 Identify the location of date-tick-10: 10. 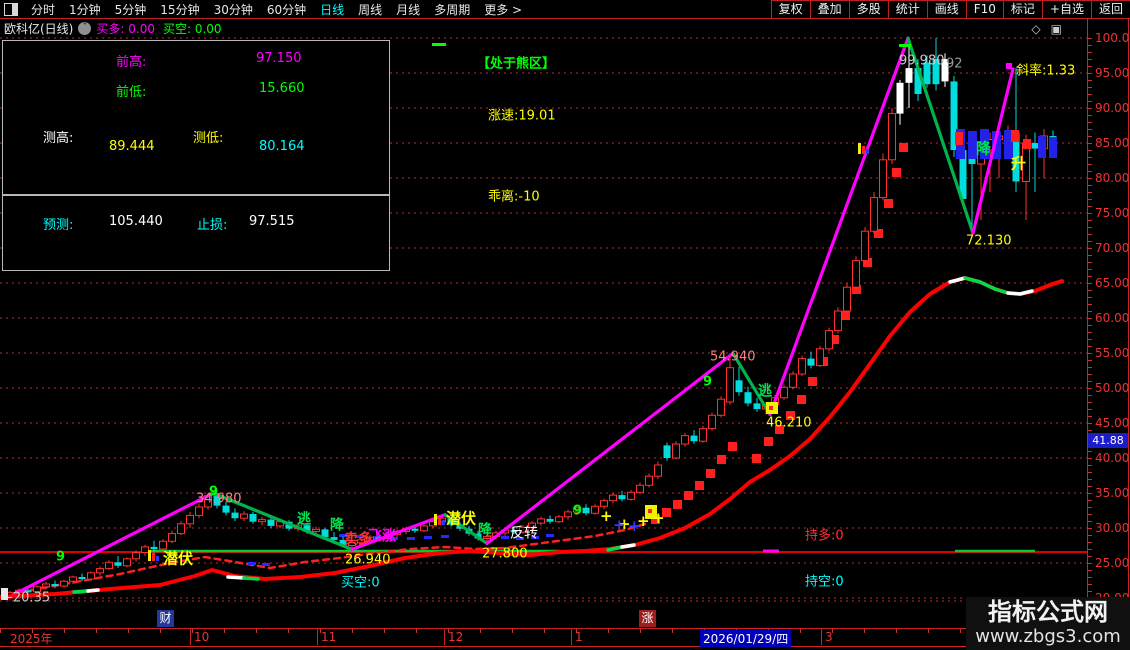
(202, 637).